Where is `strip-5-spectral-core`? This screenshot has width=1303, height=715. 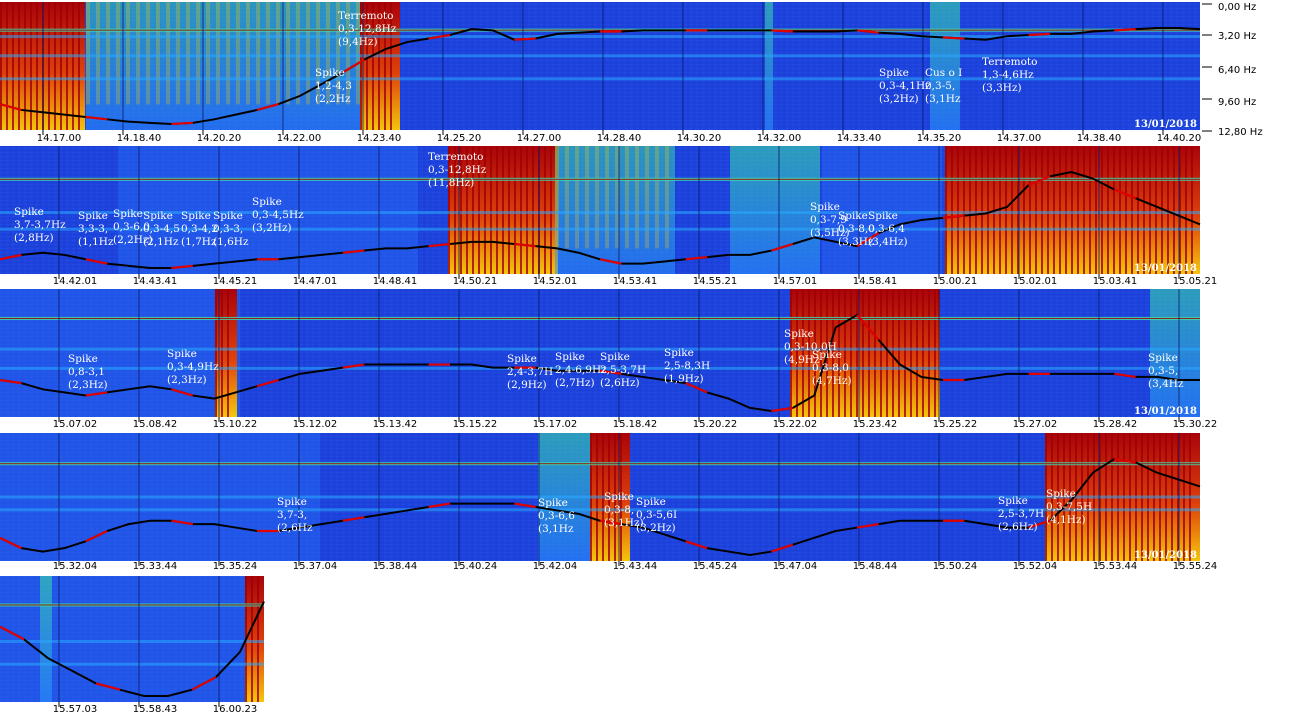
strip-5-spectral-core is located at coordinates (132, 605).